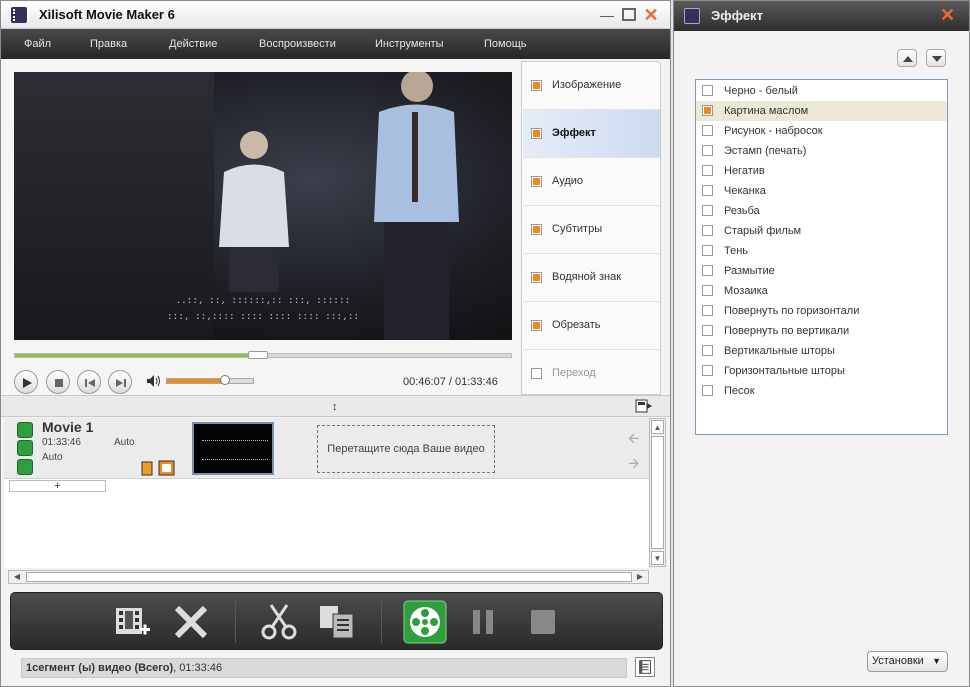 Image resolution: width=970 pixels, height=687 pixels. Describe the element at coordinates (821, 91) in the screenshot. I see `effect-item: Черно - белый` at that location.